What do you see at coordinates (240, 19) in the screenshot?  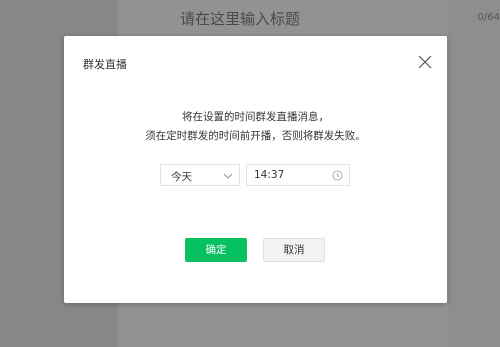 I see `background-title-placeholder: 请在这里输入标题` at bounding box center [240, 19].